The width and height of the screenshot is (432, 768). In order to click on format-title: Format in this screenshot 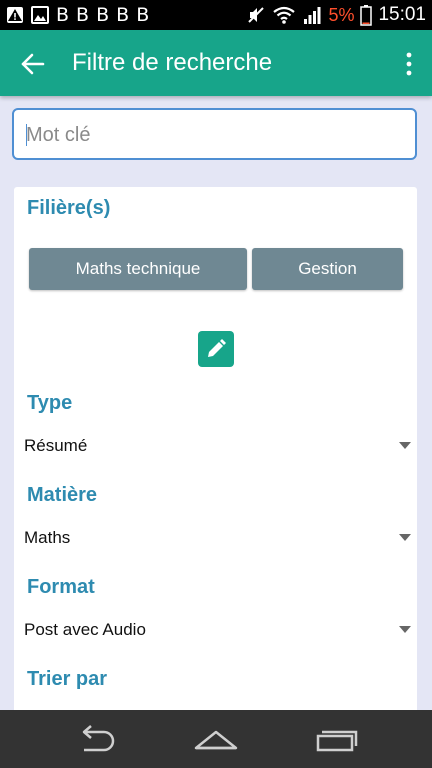, I will do `click(61, 587)`.